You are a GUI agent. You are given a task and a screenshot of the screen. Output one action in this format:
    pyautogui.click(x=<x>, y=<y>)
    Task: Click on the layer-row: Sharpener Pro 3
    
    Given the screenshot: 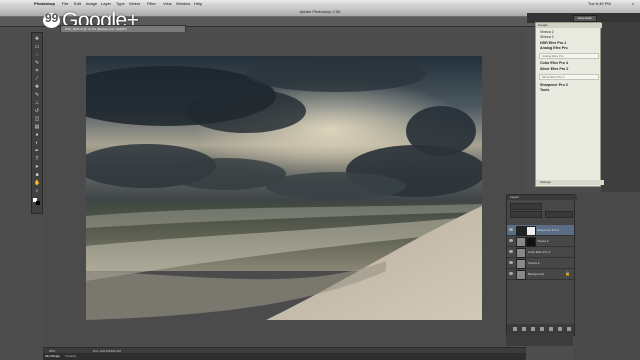 What is the action you would take?
    pyautogui.click(x=540, y=230)
    